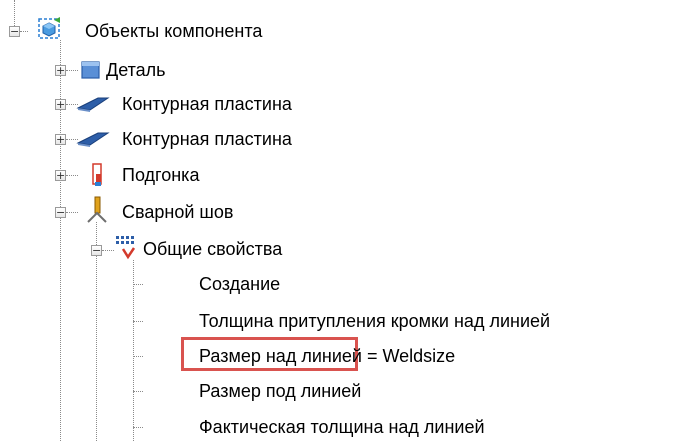 This screenshot has height=441, width=676. What do you see at coordinates (126, 249) in the screenshot?
I see `general-properties-icon` at bounding box center [126, 249].